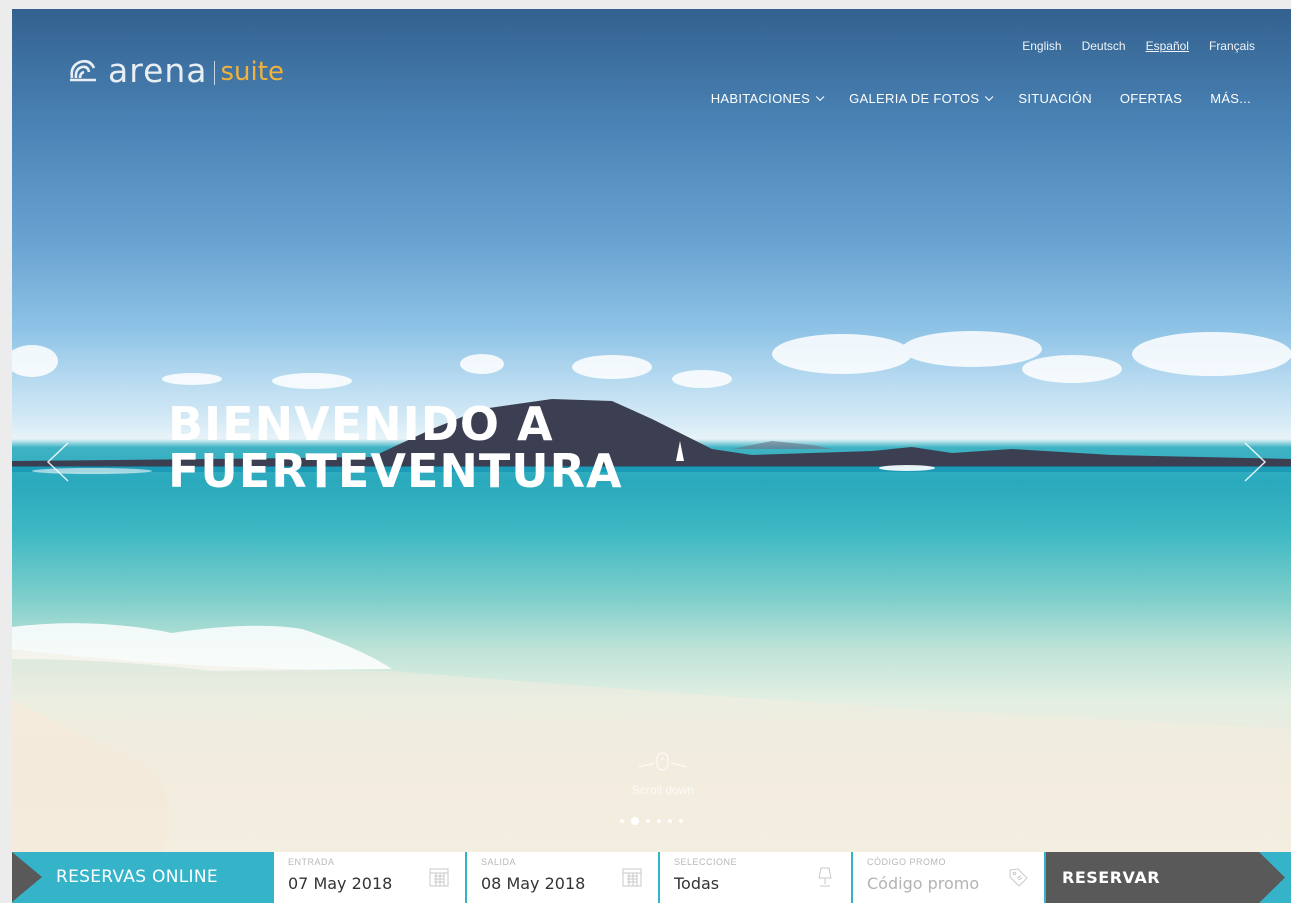  What do you see at coordinates (825, 877) in the screenshot?
I see `lamp-icon` at bounding box center [825, 877].